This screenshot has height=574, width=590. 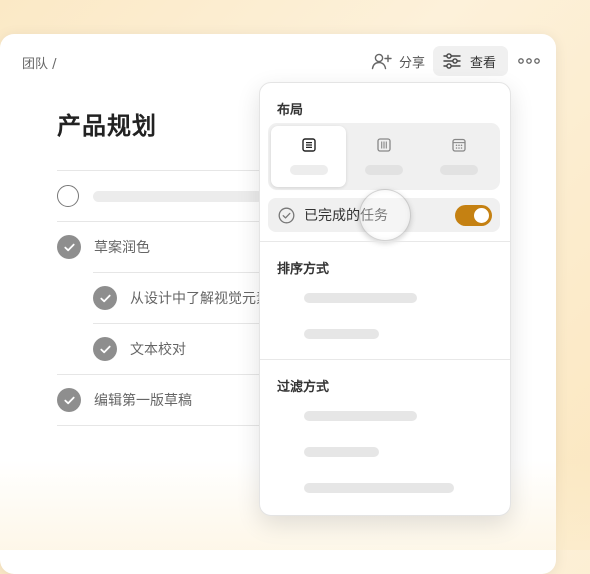 What do you see at coordinates (107, 126) in the screenshot?
I see `page-title: 产品规划` at bounding box center [107, 126].